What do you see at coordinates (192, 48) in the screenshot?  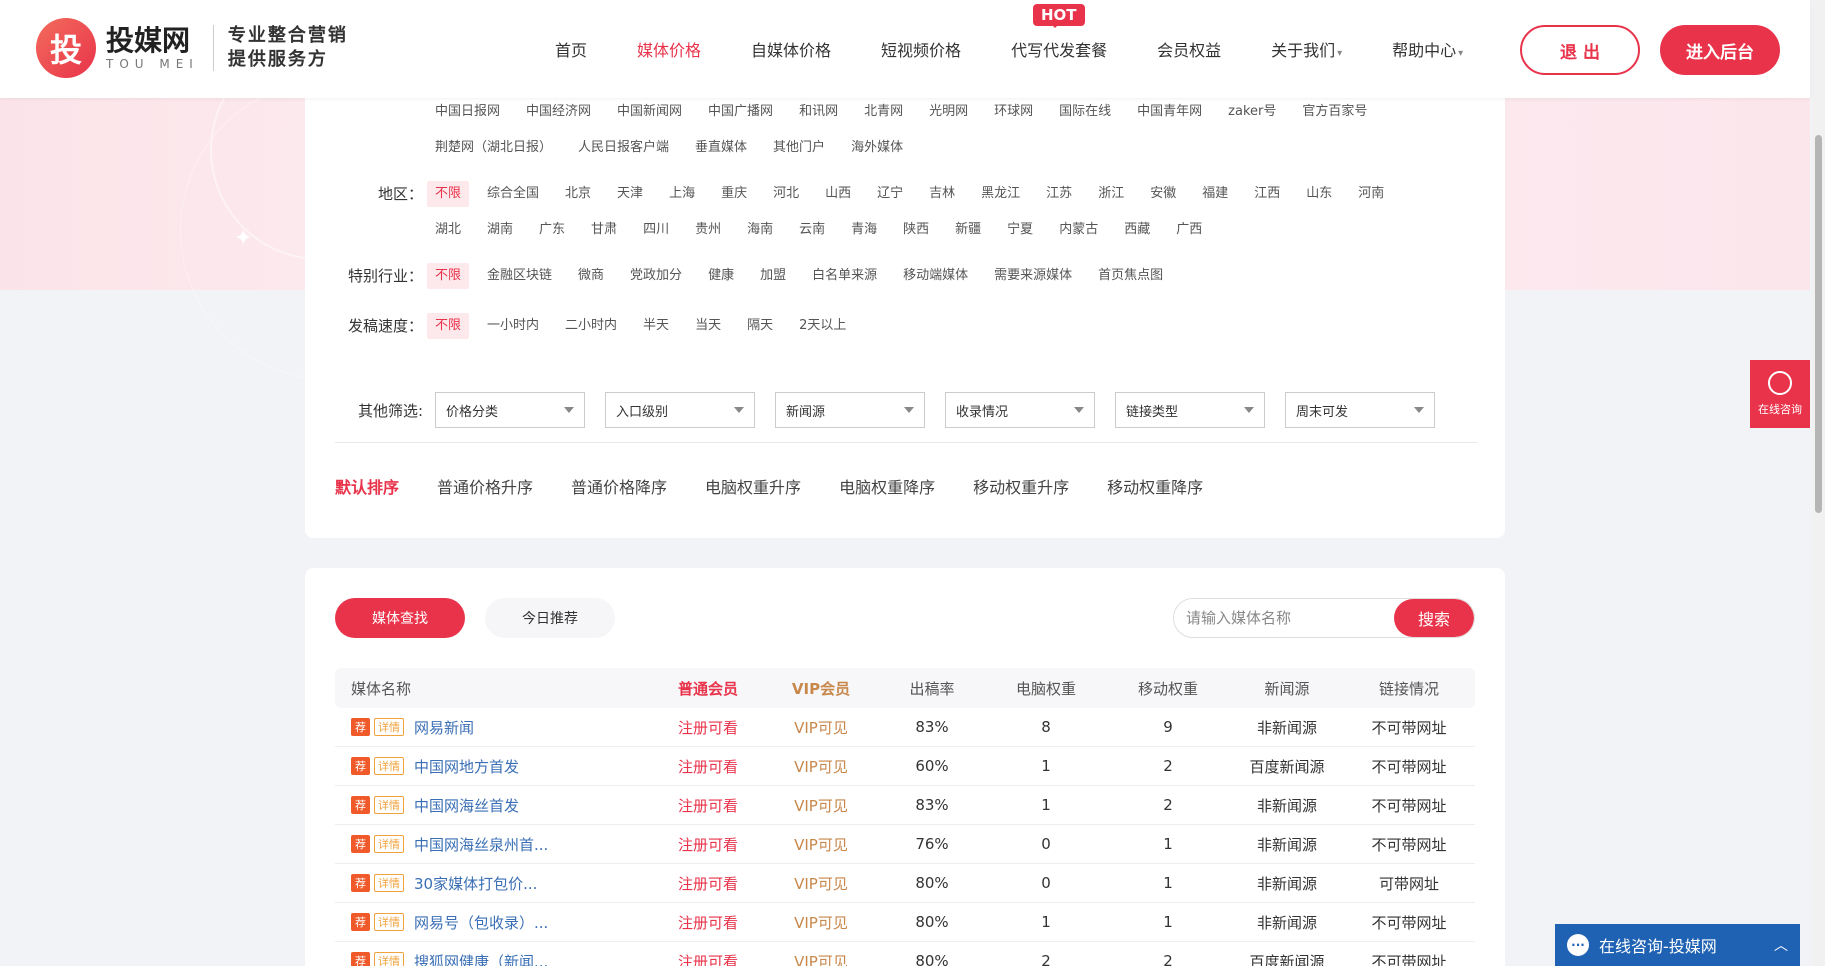 I see `site-logo: 投 投媒网 TOU MEI 专业整合营销 提供服务方` at bounding box center [192, 48].